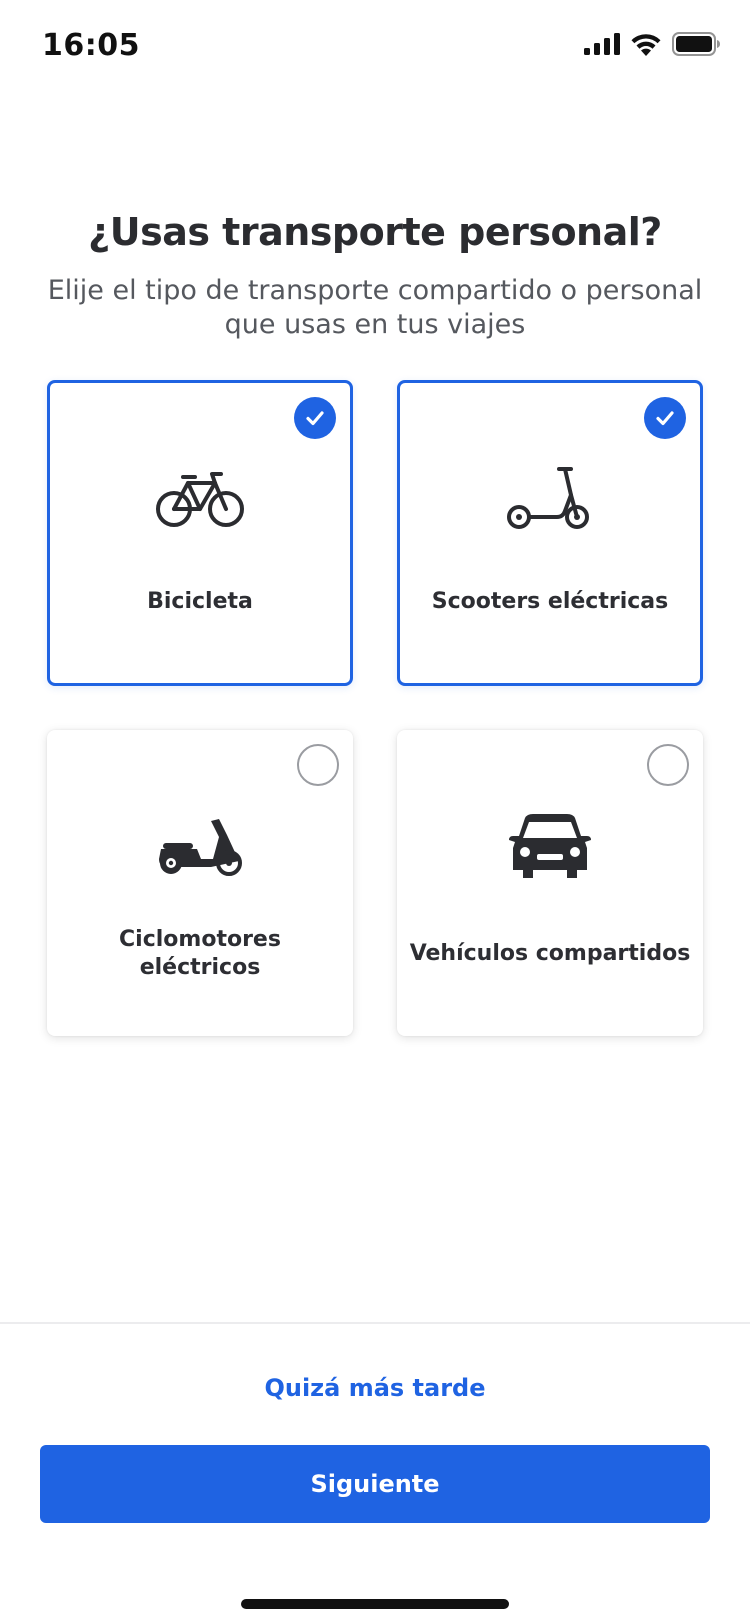 The width and height of the screenshot is (750, 1624). I want to click on wifi-icon, so click(646, 44).